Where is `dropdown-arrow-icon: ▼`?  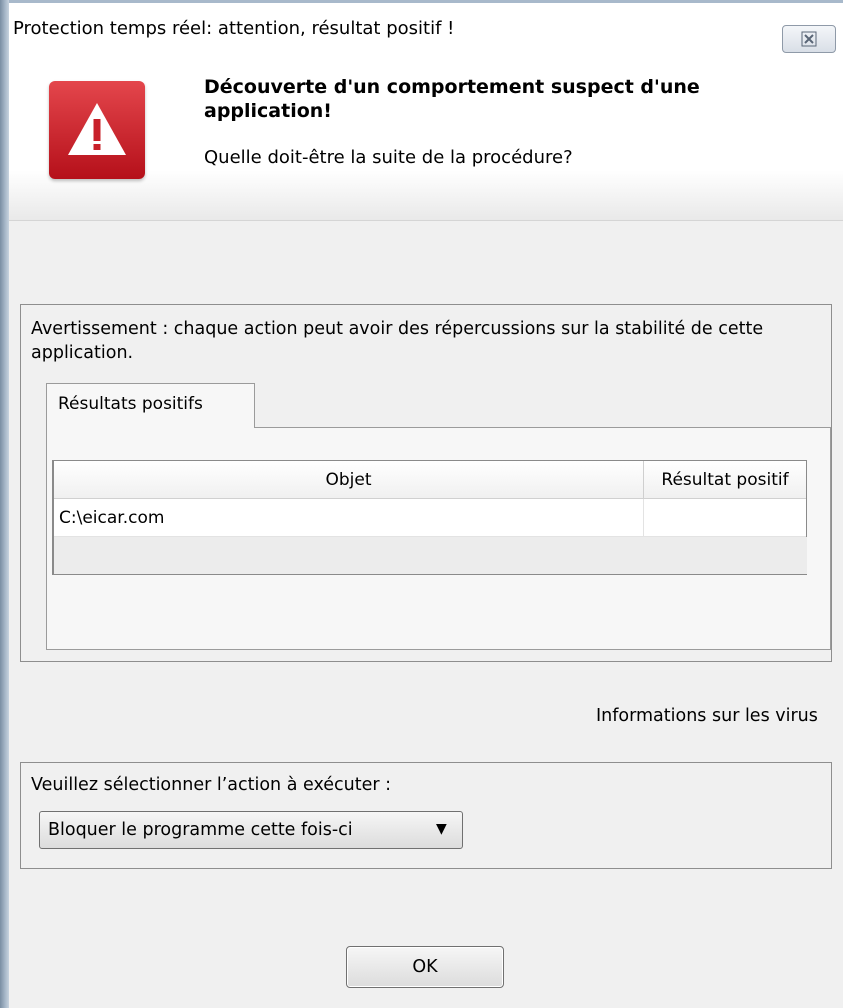 dropdown-arrow-icon: ▼ is located at coordinates (441, 829).